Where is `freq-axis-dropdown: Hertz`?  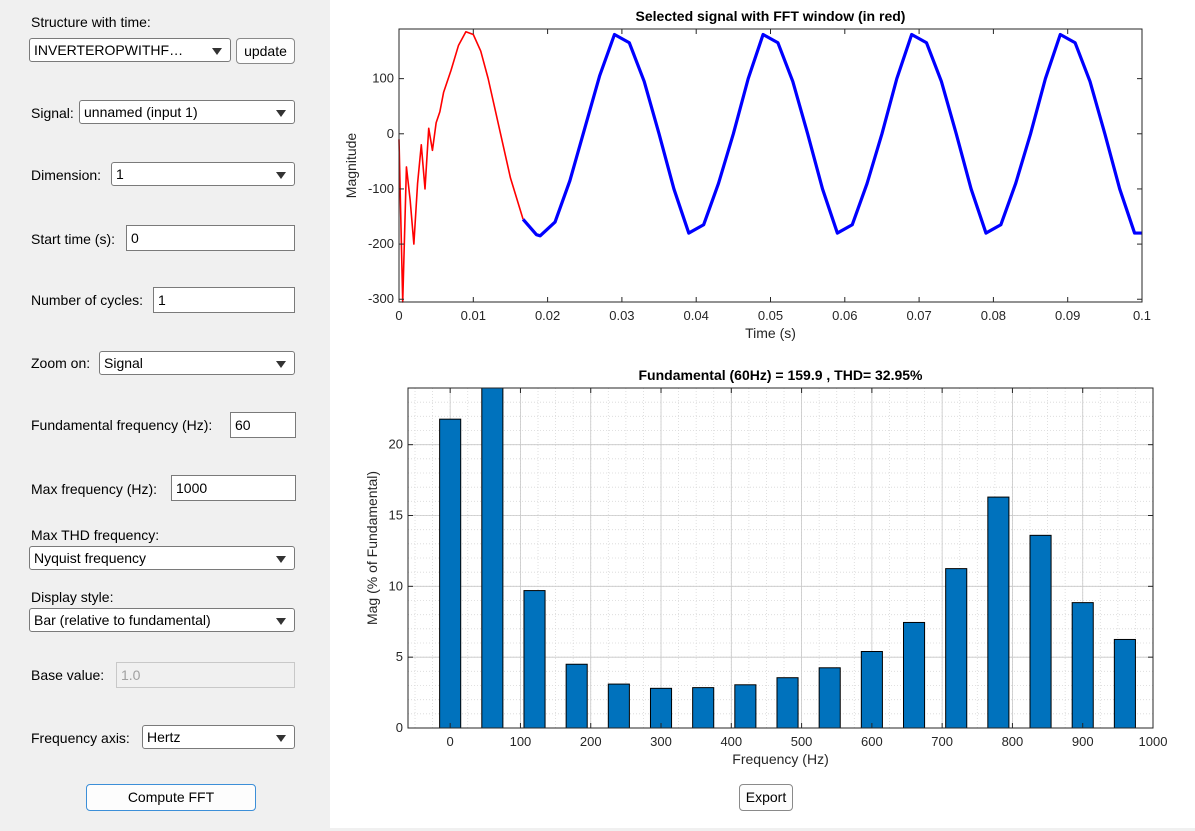 freq-axis-dropdown: Hertz is located at coordinates (218, 737).